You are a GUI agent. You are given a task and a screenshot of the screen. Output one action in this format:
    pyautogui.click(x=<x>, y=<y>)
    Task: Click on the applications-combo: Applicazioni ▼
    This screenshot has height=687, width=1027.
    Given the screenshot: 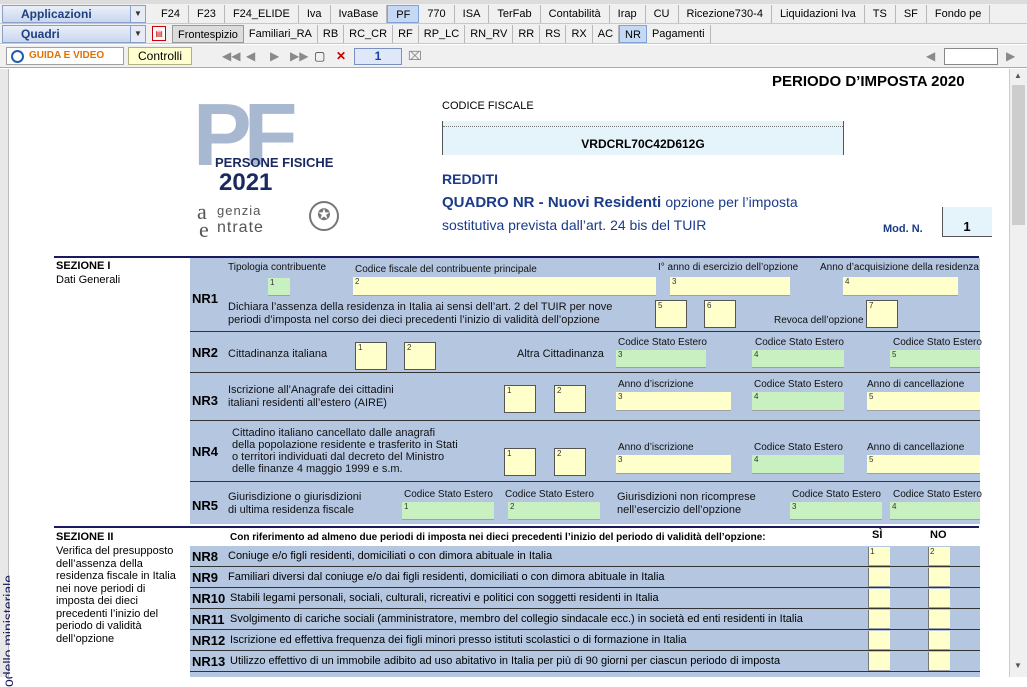 What is the action you would take?
    pyautogui.click(x=74, y=14)
    